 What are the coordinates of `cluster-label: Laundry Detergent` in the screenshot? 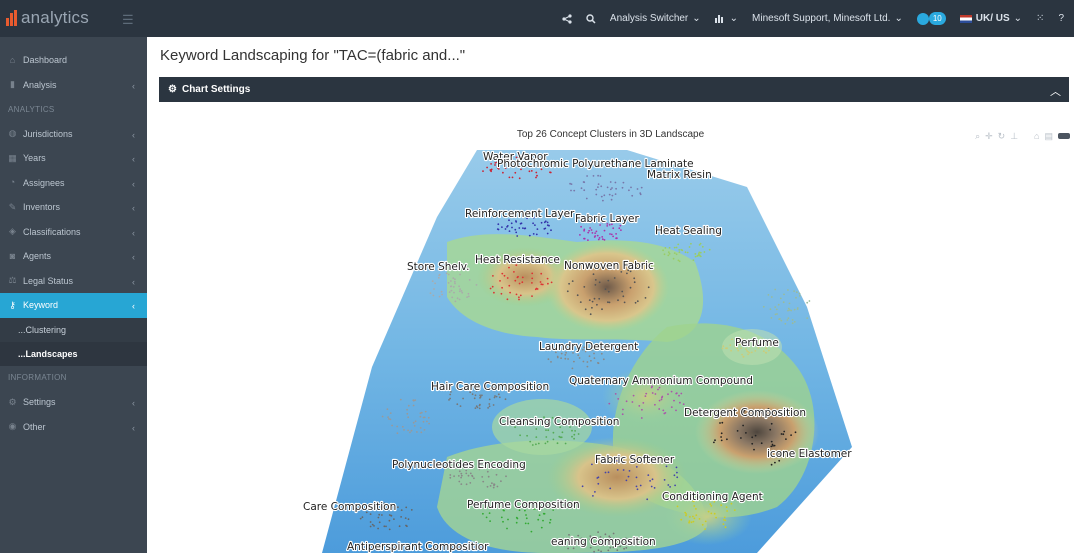 It's located at (588, 347).